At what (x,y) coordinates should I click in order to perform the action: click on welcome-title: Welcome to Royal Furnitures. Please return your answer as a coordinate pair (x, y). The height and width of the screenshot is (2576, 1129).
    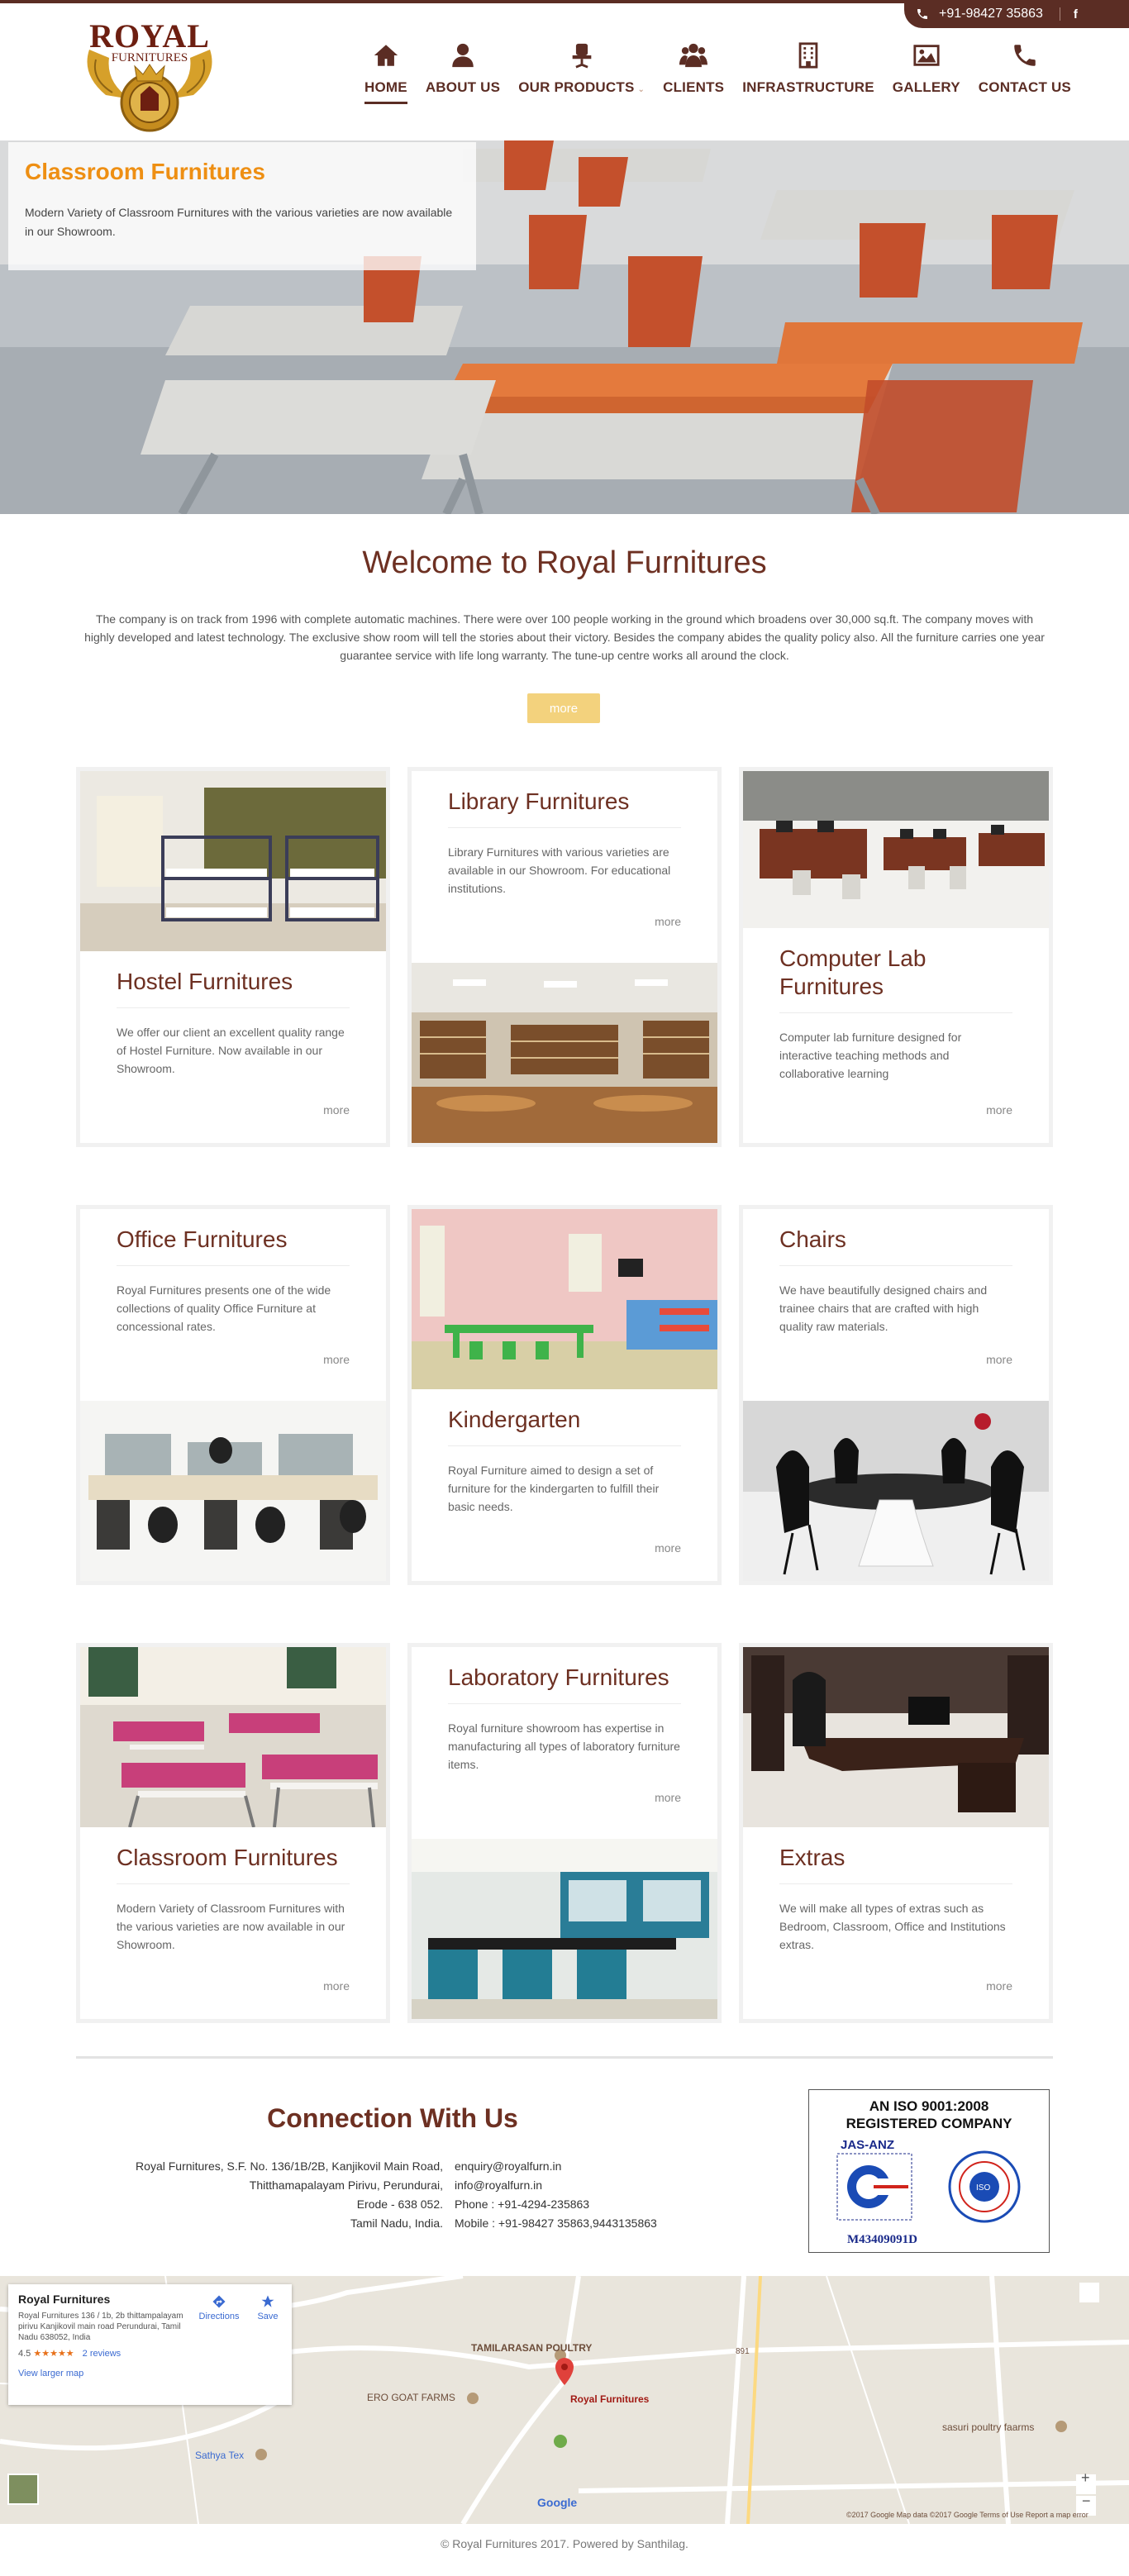
    Looking at the image, I should click on (564, 562).